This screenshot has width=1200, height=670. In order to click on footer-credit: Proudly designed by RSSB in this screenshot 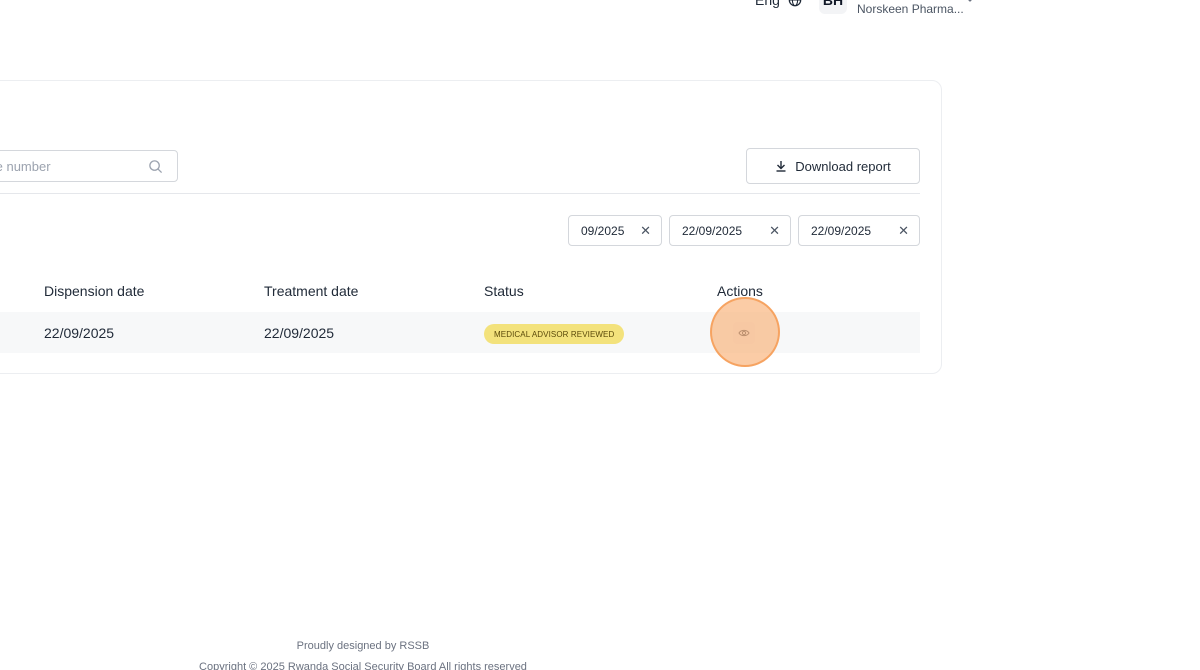, I will do `click(363, 646)`.